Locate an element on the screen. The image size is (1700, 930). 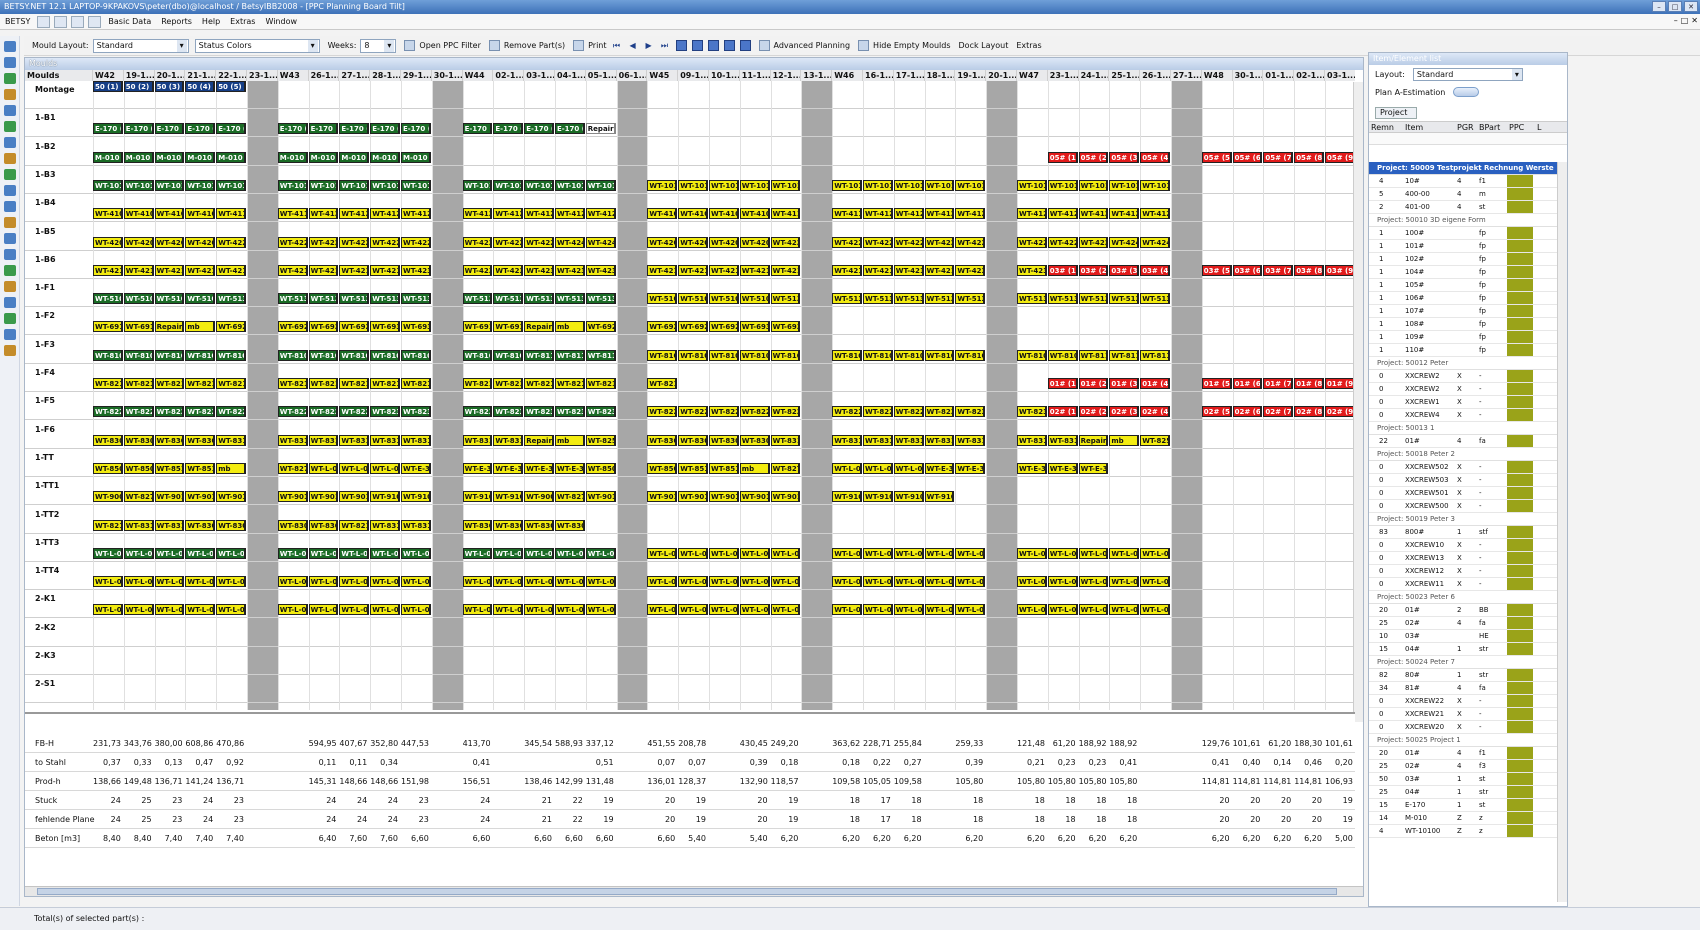
part-bar: WT-1013 is located at coordinates (600, 185).